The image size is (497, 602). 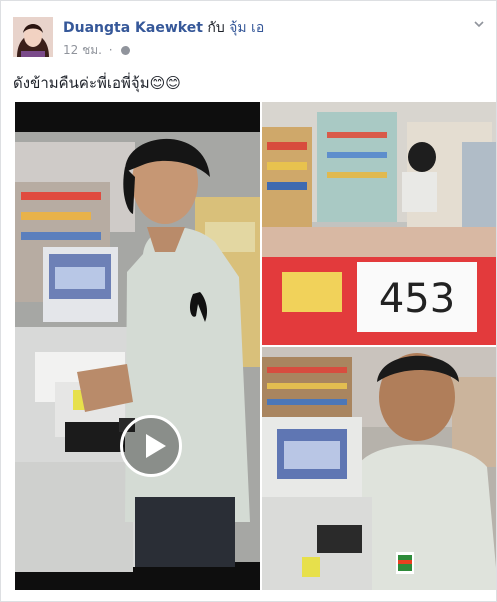 I want to click on tagged-user-link: จุ้ม เอ, so click(x=246, y=28).